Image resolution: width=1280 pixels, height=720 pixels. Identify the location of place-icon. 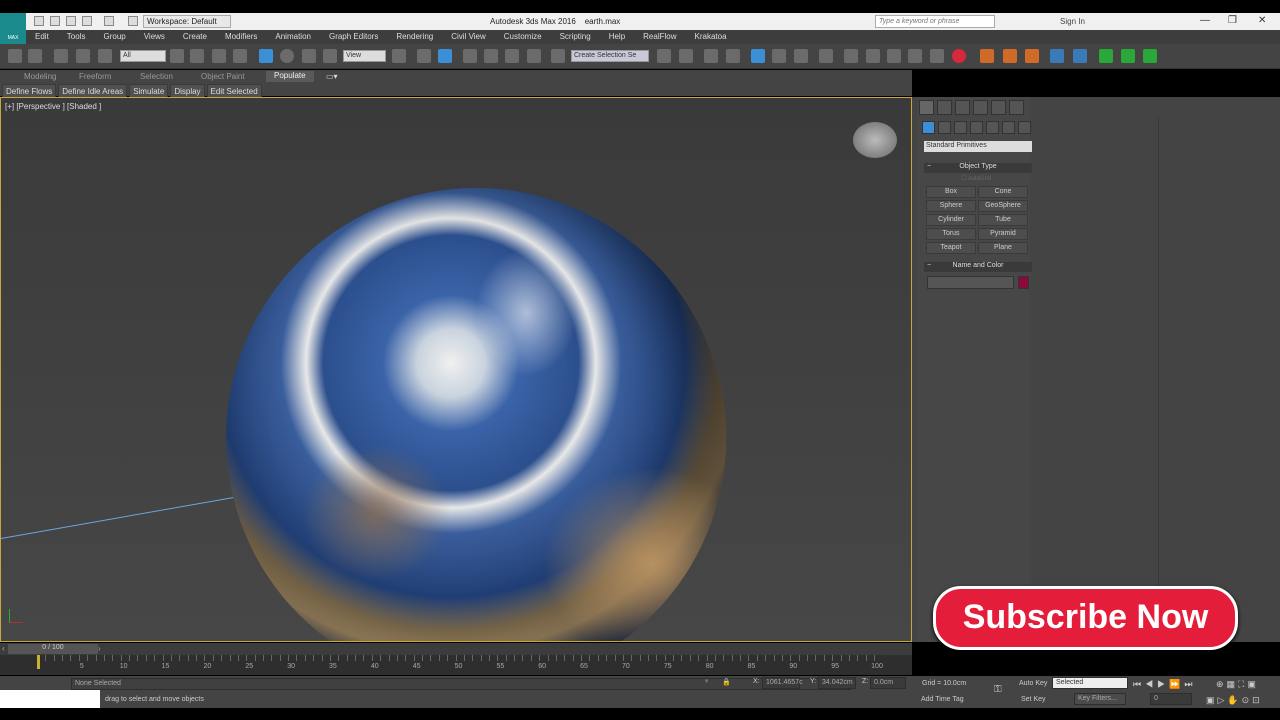
(330, 56).